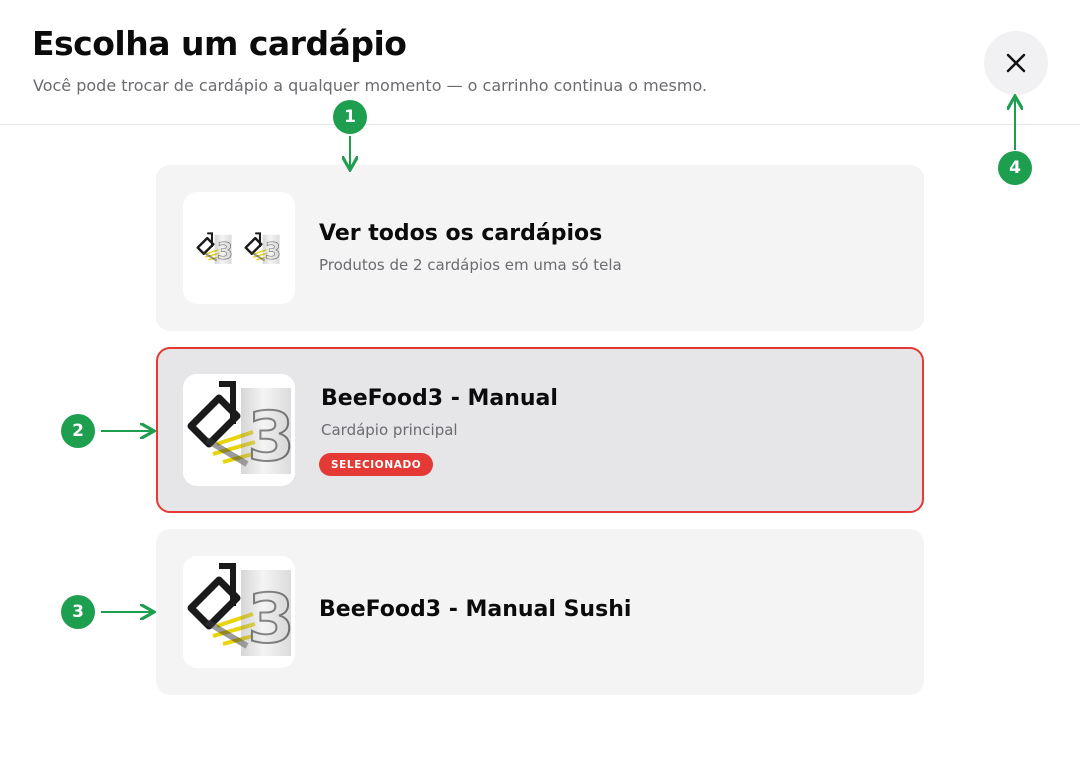 The image size is (1080, 780). I want to click on menu-card-title: Ver todos os cardápios, so click(461, 233).